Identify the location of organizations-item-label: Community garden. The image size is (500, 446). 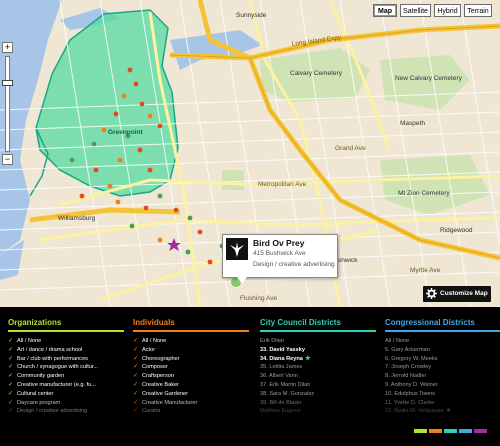
(41, 376).